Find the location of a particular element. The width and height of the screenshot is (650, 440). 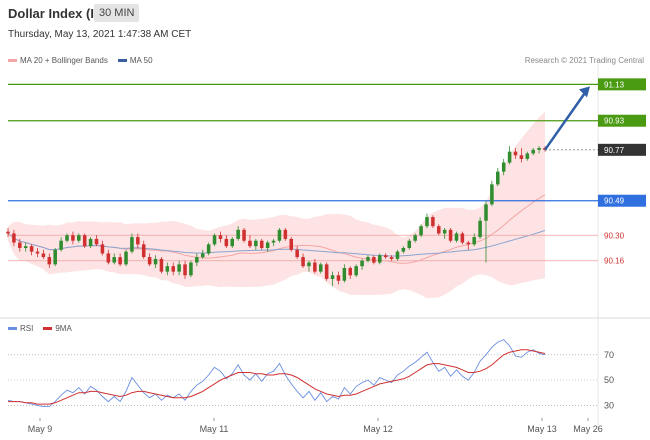

level-label-90.77: 90.77 is located at coordinates (614, 150).